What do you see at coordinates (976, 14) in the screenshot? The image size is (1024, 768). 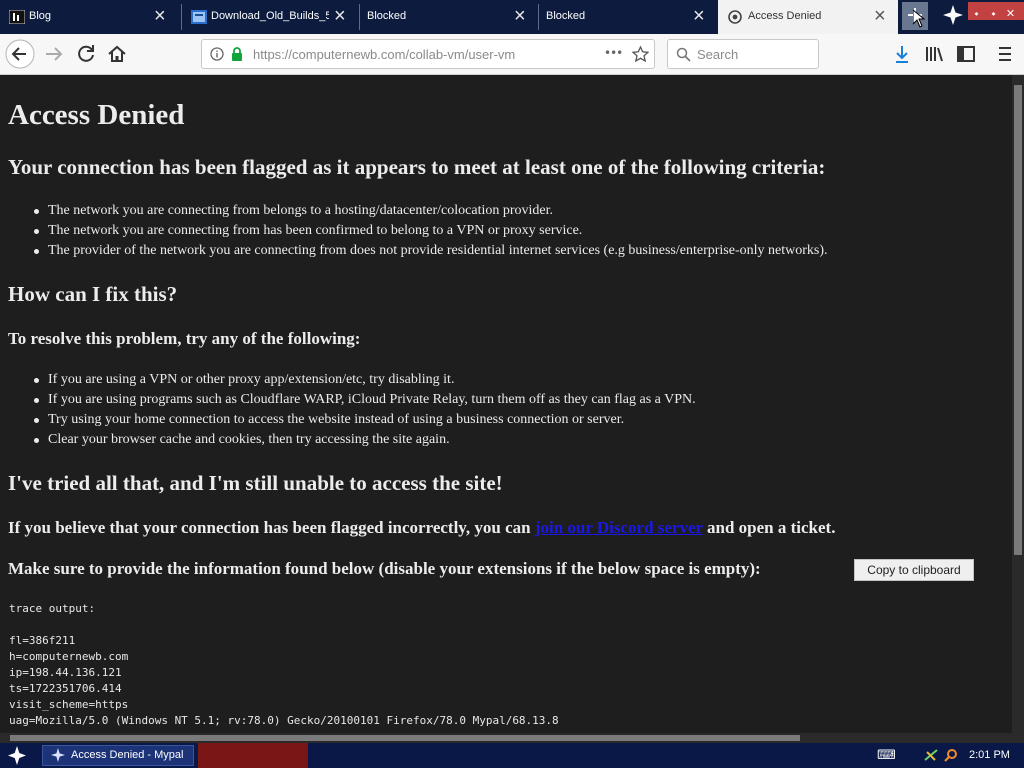 I see `minimize-window-icon: ⬩` at bounding box center [976, 14].